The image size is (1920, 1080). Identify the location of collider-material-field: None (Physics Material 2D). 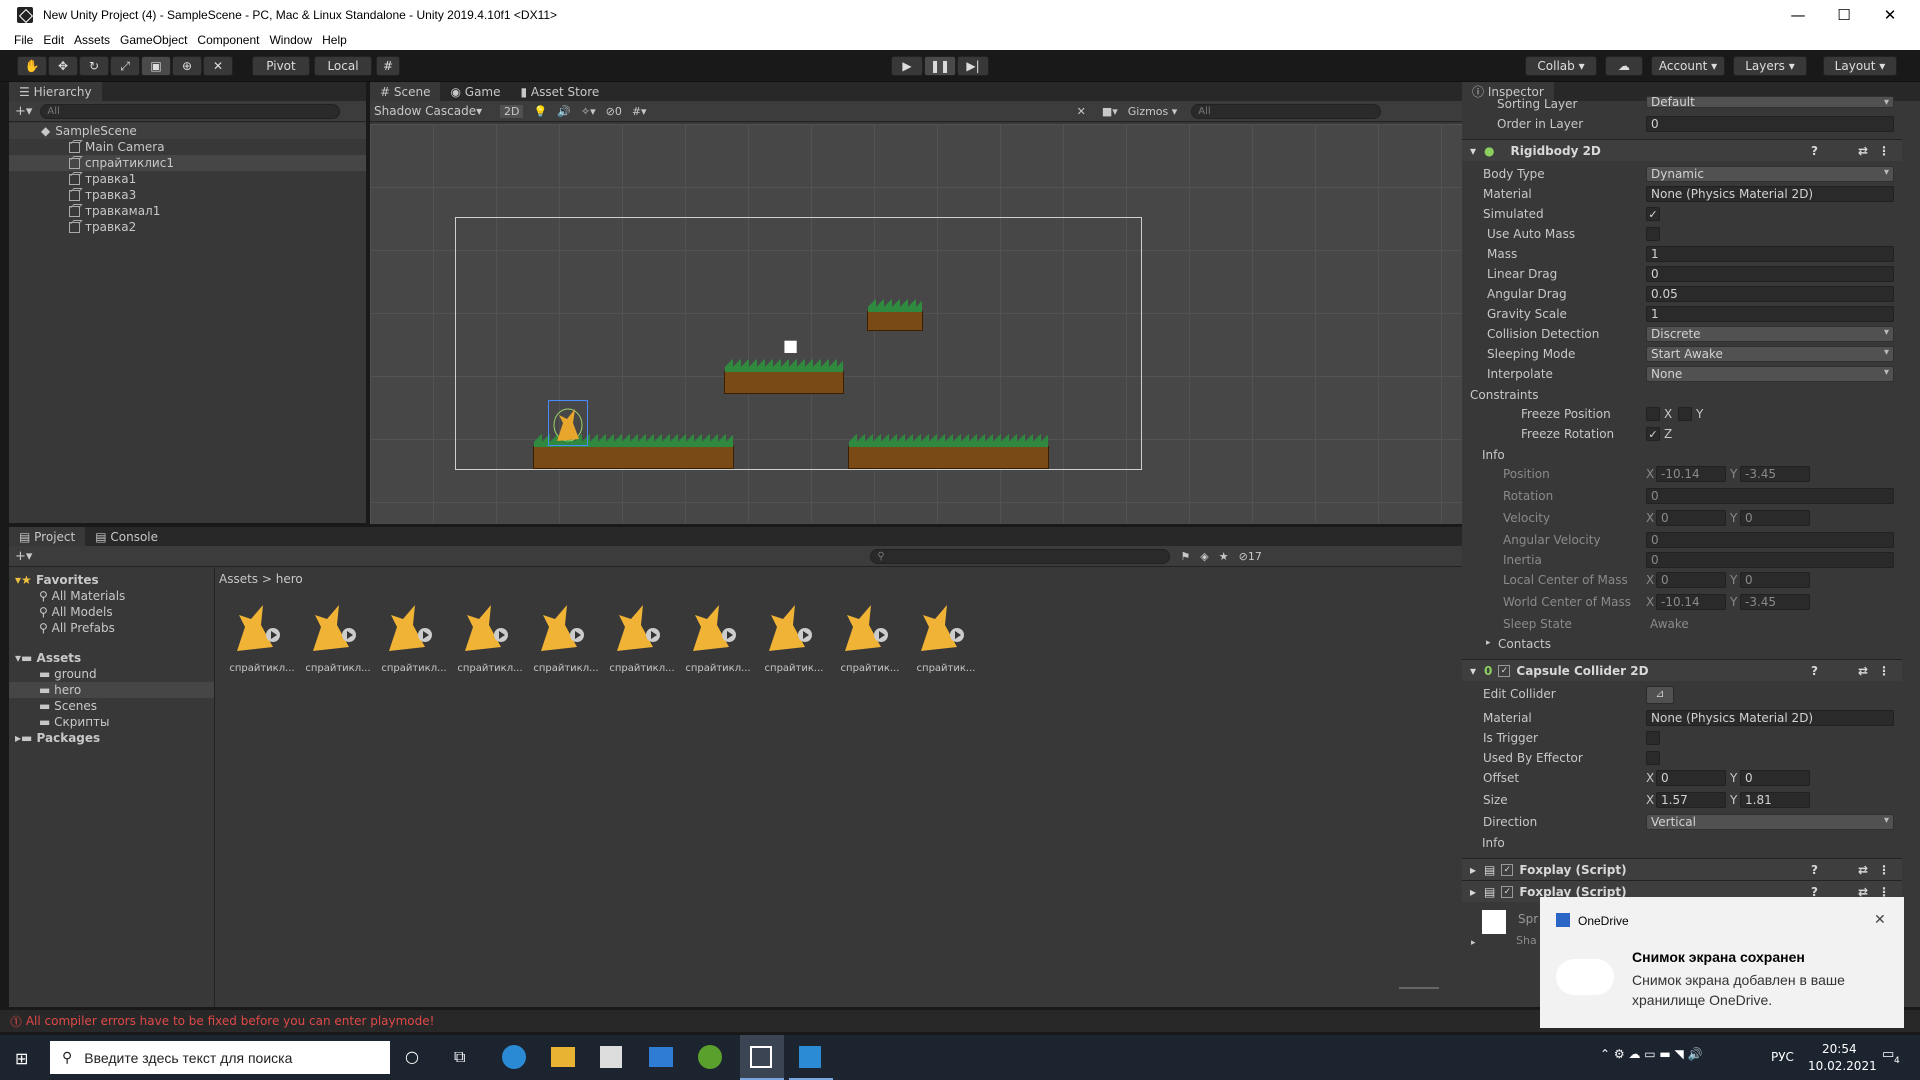
(1770, 718).